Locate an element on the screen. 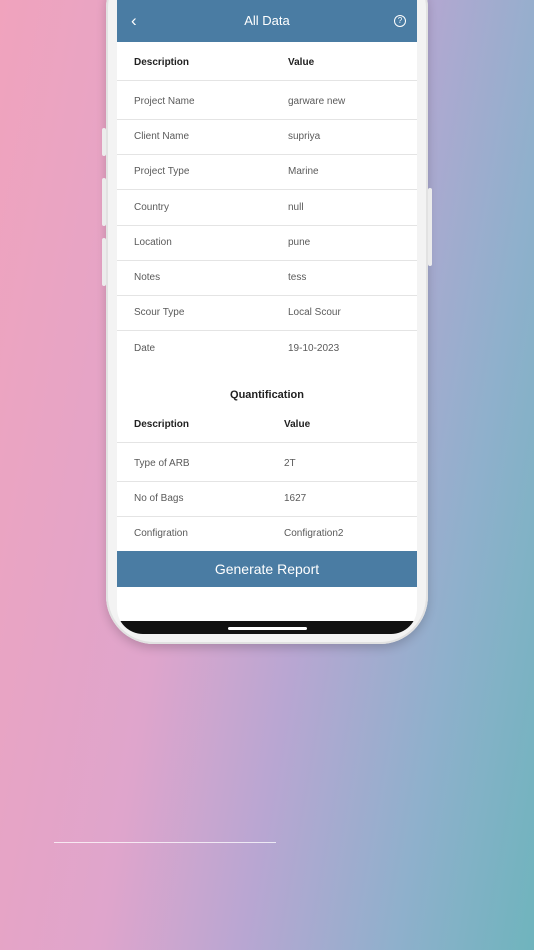 The width and height of the screenshot is (534, 950). table-row: Project Type Marine is located at coordinates (267, 172).